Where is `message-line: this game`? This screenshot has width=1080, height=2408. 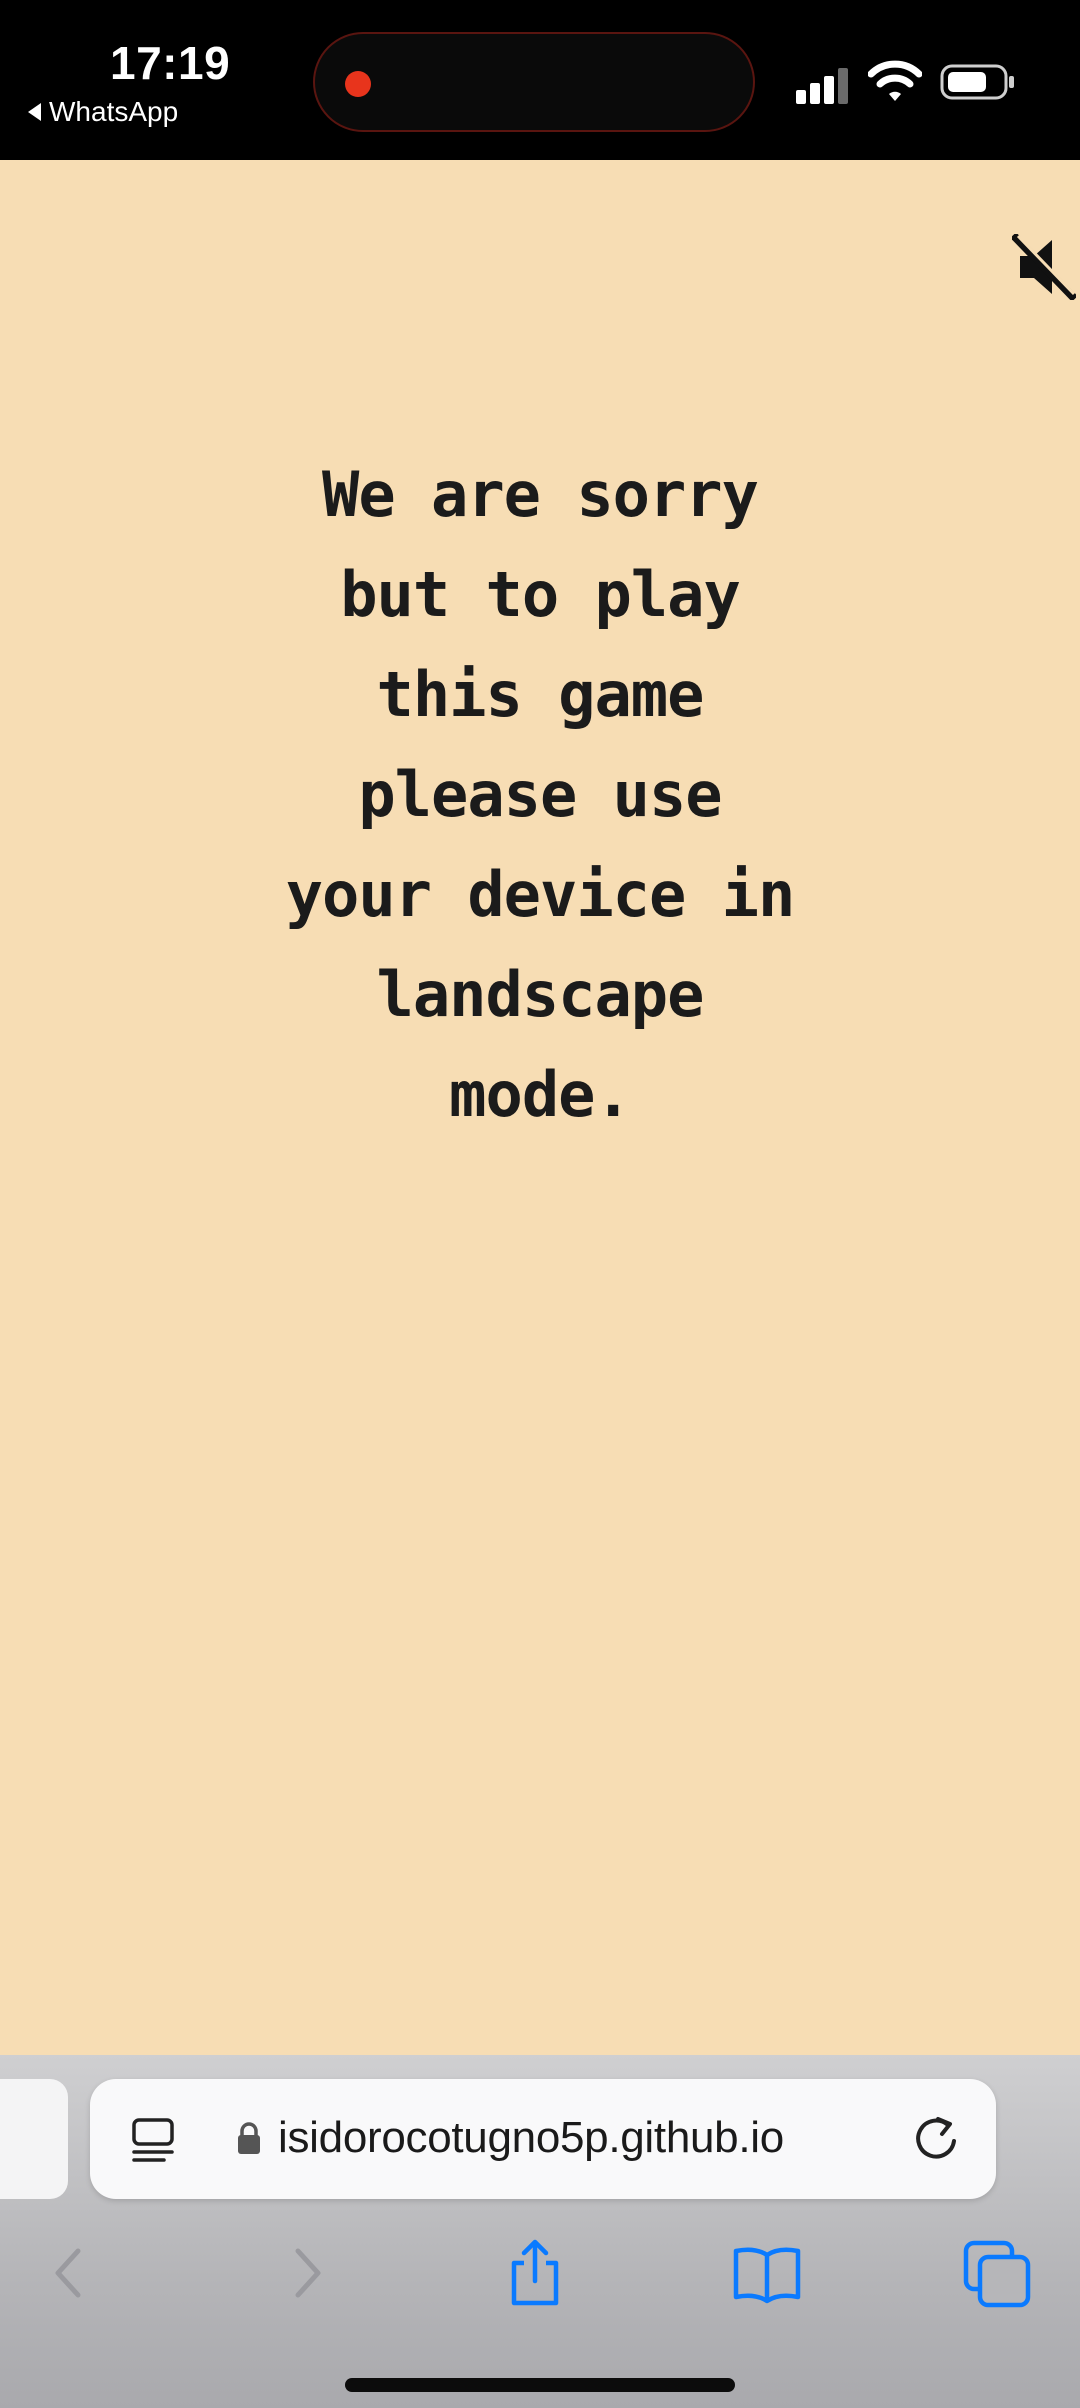 message-line: this game is located at coordinates (540, 694).